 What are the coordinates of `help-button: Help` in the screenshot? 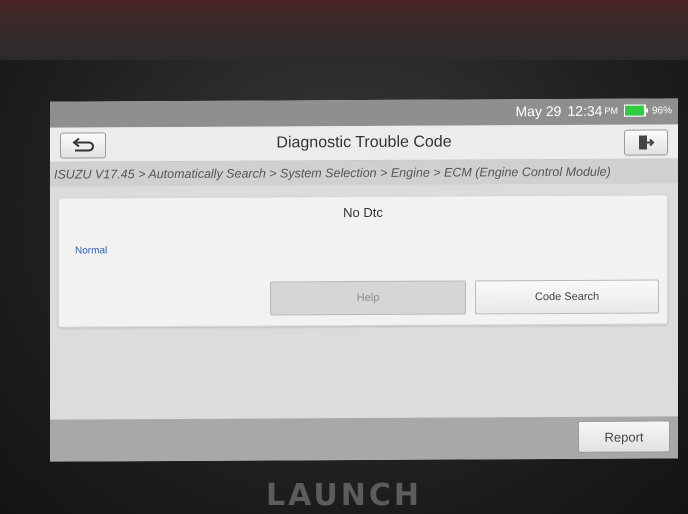 It's located at (368, 298).